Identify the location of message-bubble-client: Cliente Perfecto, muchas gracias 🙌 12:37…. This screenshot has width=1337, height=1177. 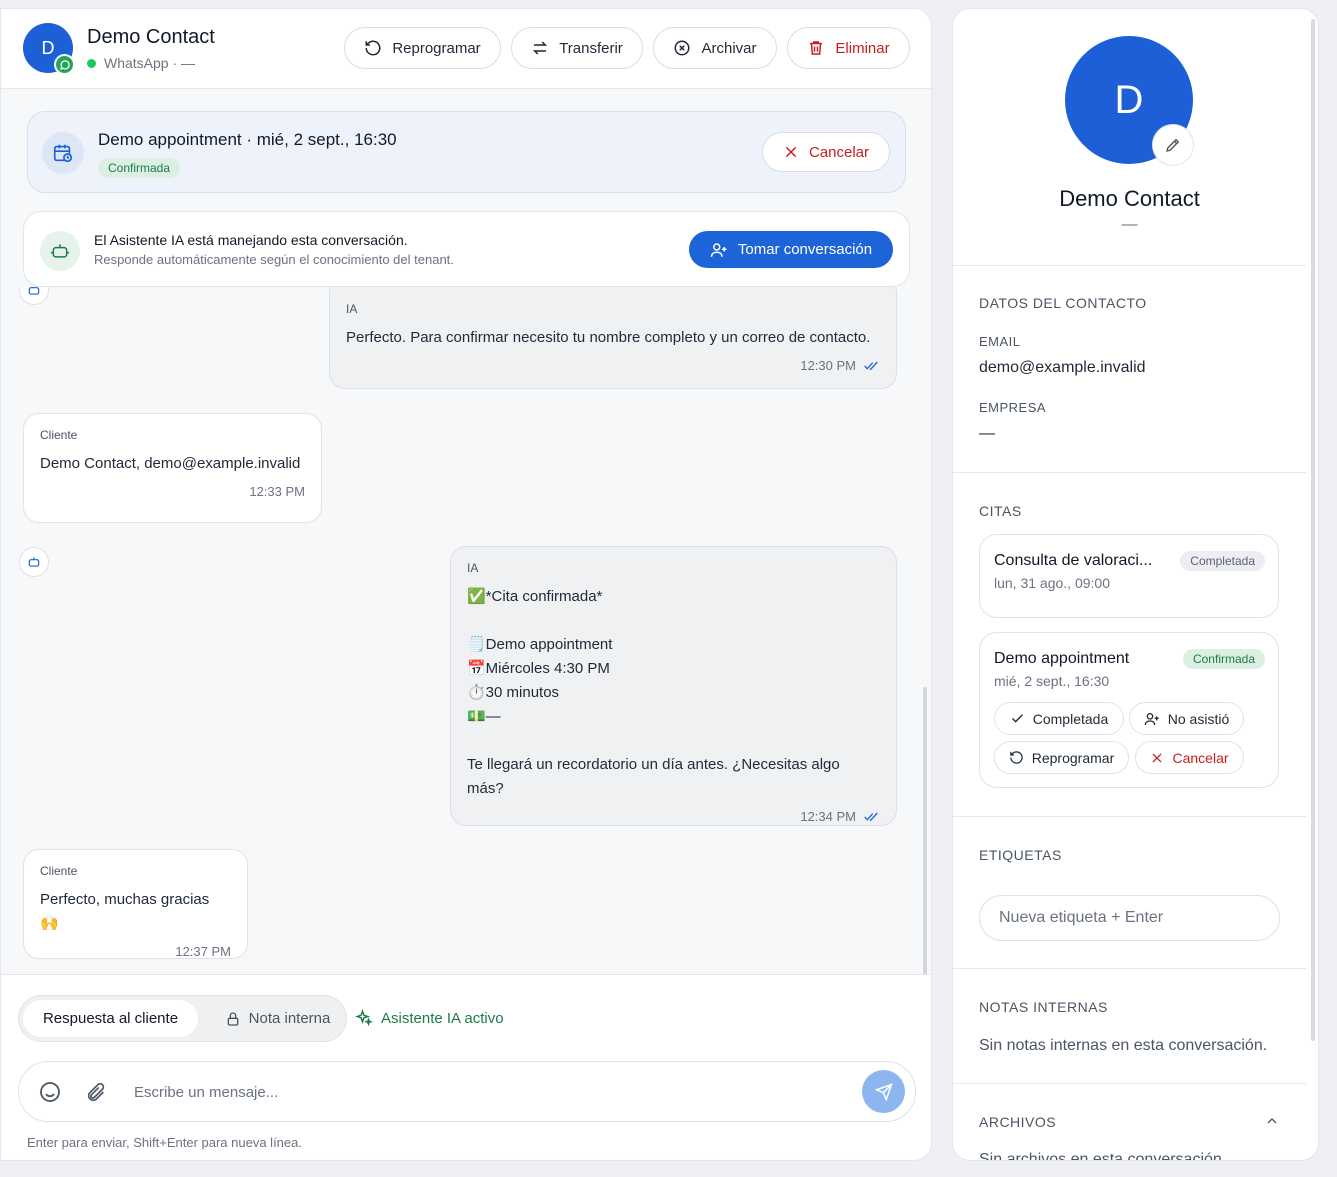
(135, 904).